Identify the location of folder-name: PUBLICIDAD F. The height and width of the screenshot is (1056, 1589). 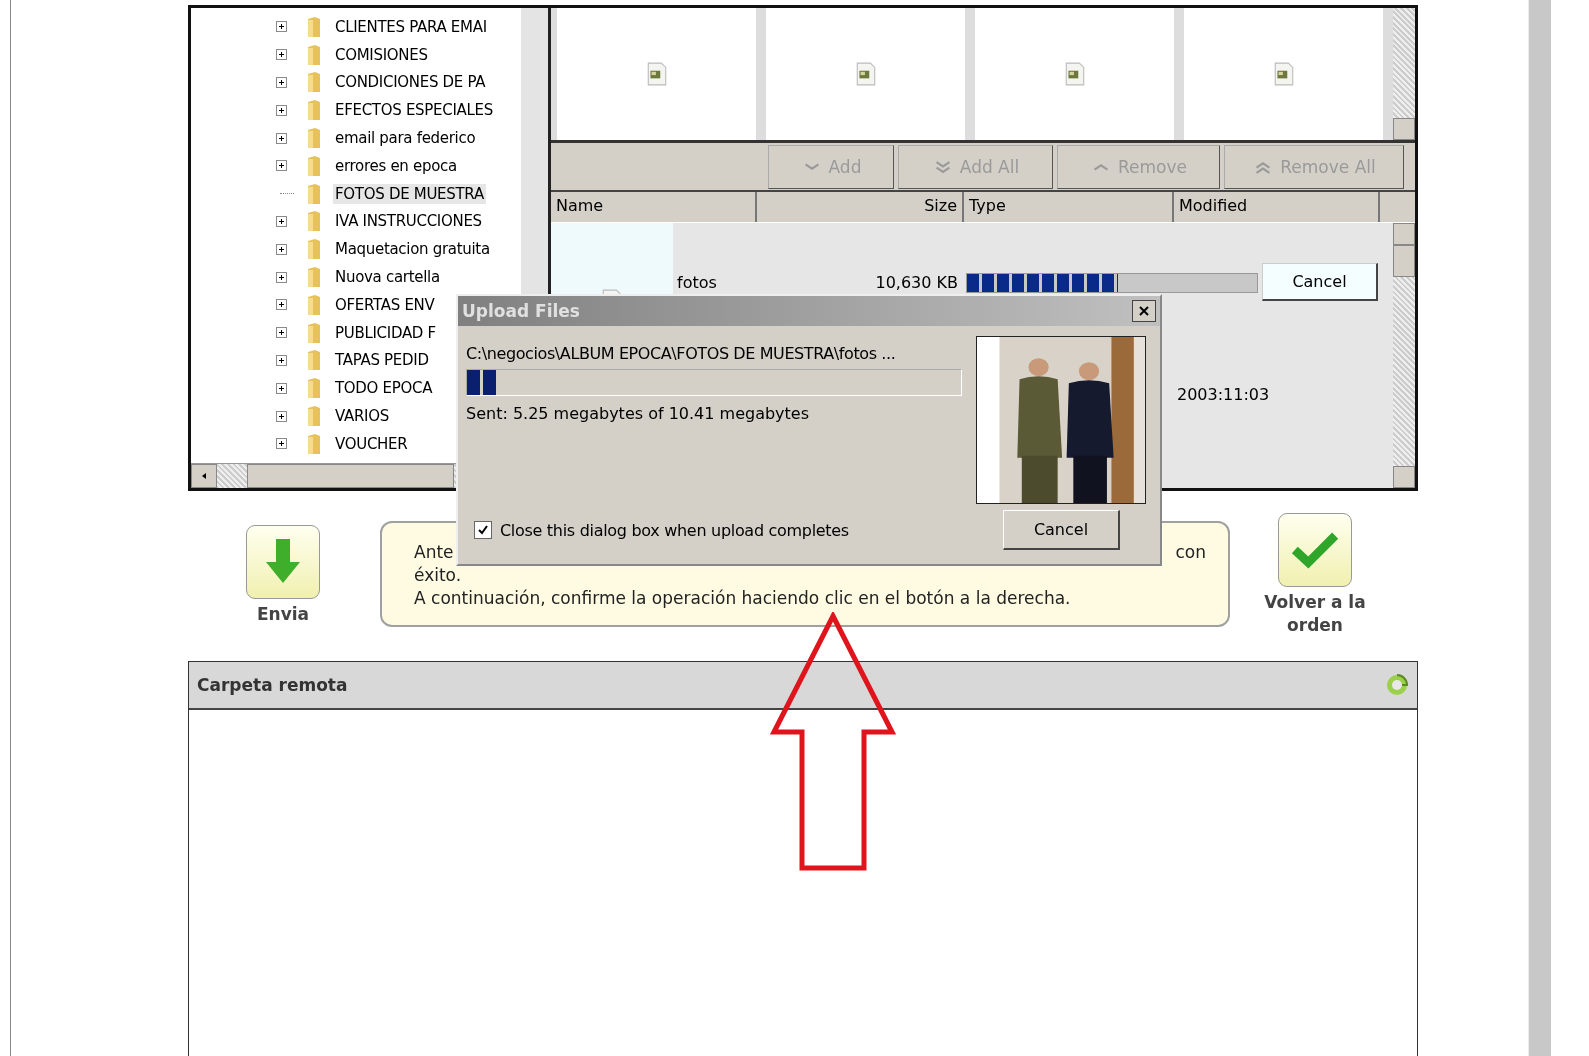
(385, 332).